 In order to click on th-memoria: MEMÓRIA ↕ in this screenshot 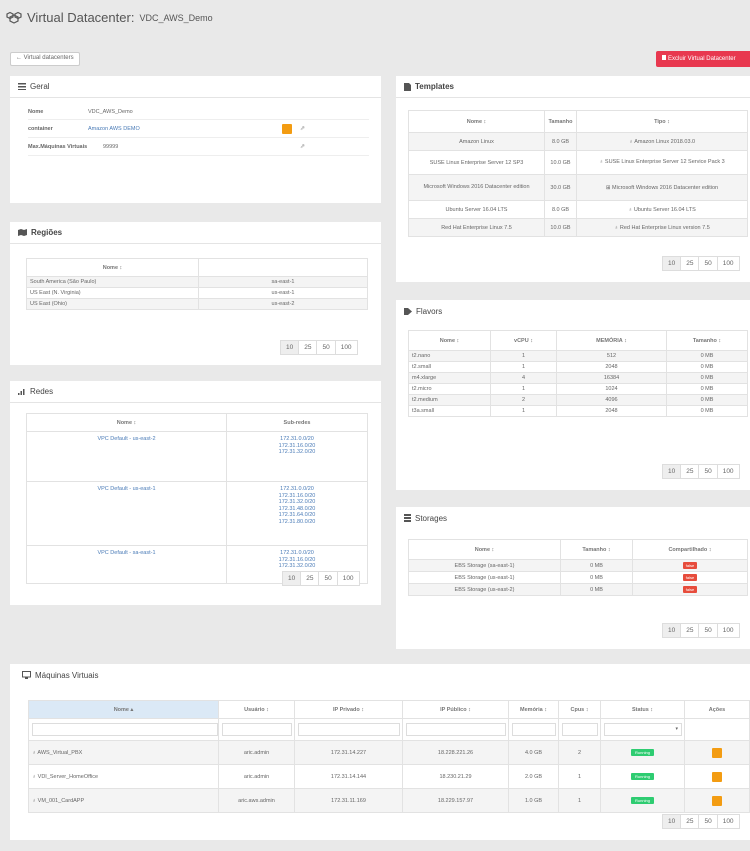, I will do `click(611, 340)`.